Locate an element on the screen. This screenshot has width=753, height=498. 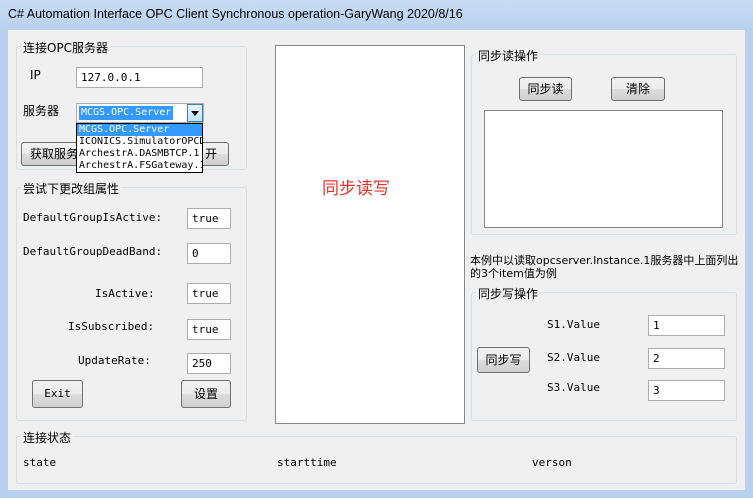
default-deadband-label: DefaultGroupDeadBand: is located at coordinates (93, 251).